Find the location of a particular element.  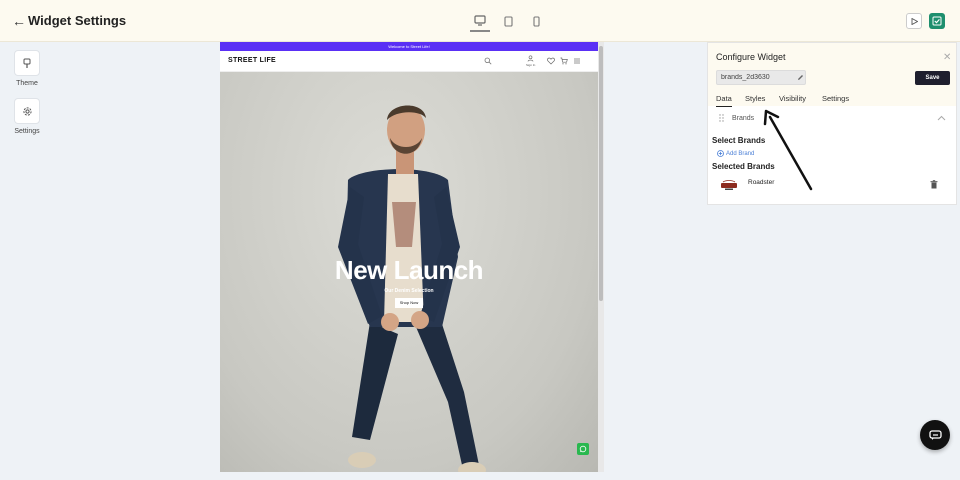

select-brands-heading: Select Brands is located at coordinates (739, 140).